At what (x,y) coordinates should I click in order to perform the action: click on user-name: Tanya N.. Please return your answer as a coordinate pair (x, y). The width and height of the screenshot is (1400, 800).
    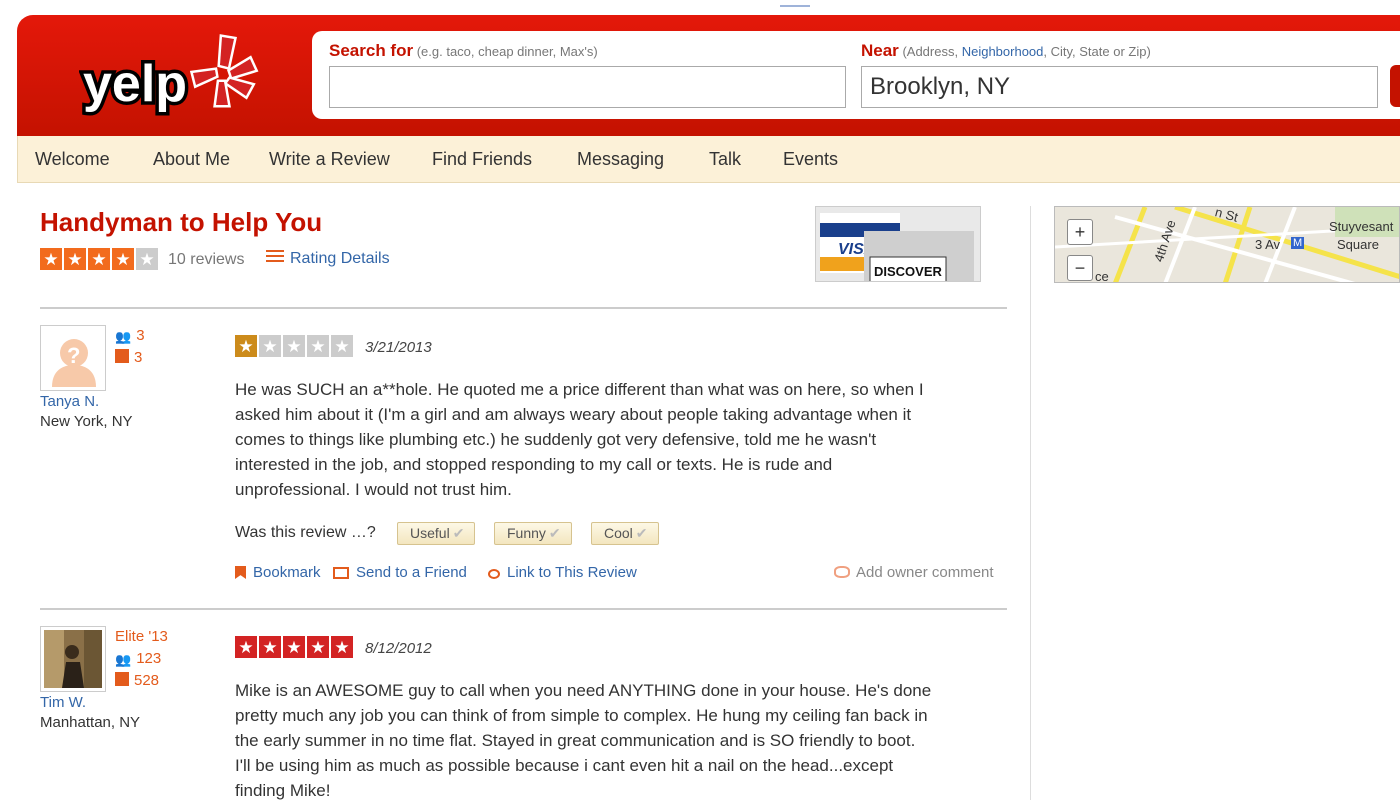
    Looking at the image, I should click on (69, 401).